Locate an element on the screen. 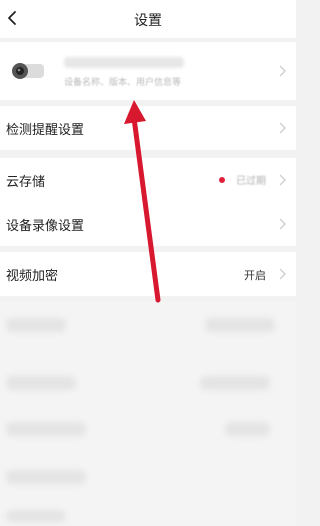  page-title: 设置 is located at coordinates (148, 21).